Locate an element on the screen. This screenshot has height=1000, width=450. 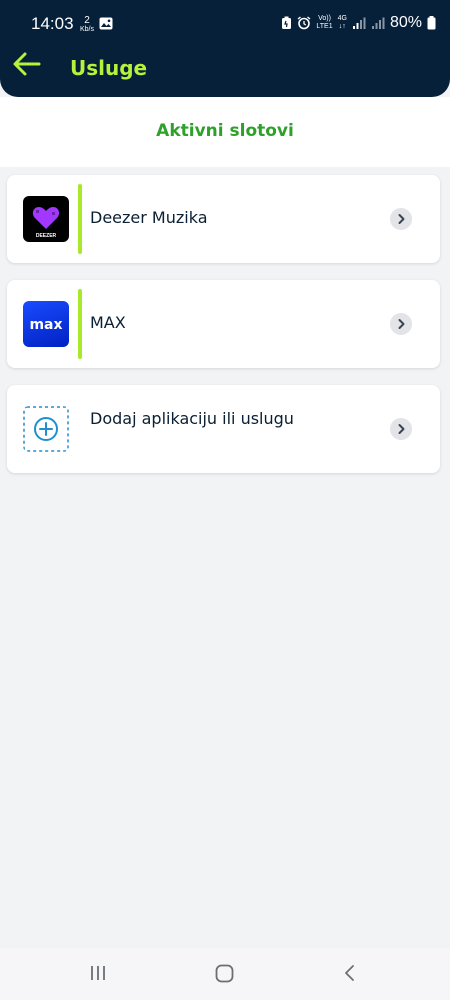
slot-label-max: MAX is located at coordinates (108, 322).